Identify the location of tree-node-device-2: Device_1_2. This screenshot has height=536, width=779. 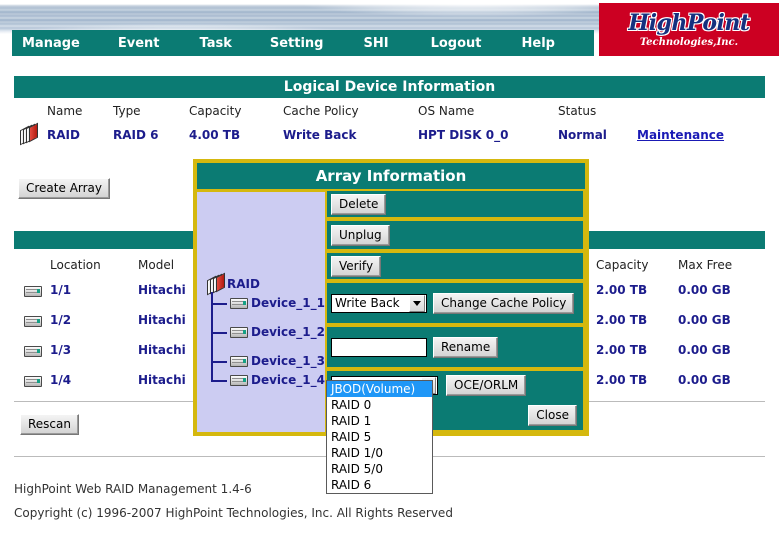
(276, 332).